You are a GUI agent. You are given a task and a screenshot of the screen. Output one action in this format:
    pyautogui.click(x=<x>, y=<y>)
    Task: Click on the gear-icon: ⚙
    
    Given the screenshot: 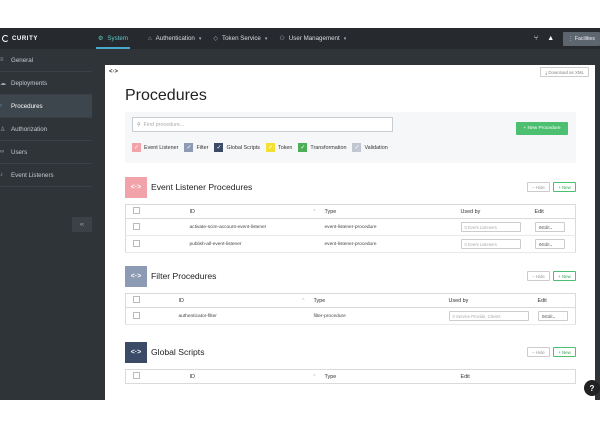 What is the action you would take?
    pyautogui.click(x=101, y=39)
    